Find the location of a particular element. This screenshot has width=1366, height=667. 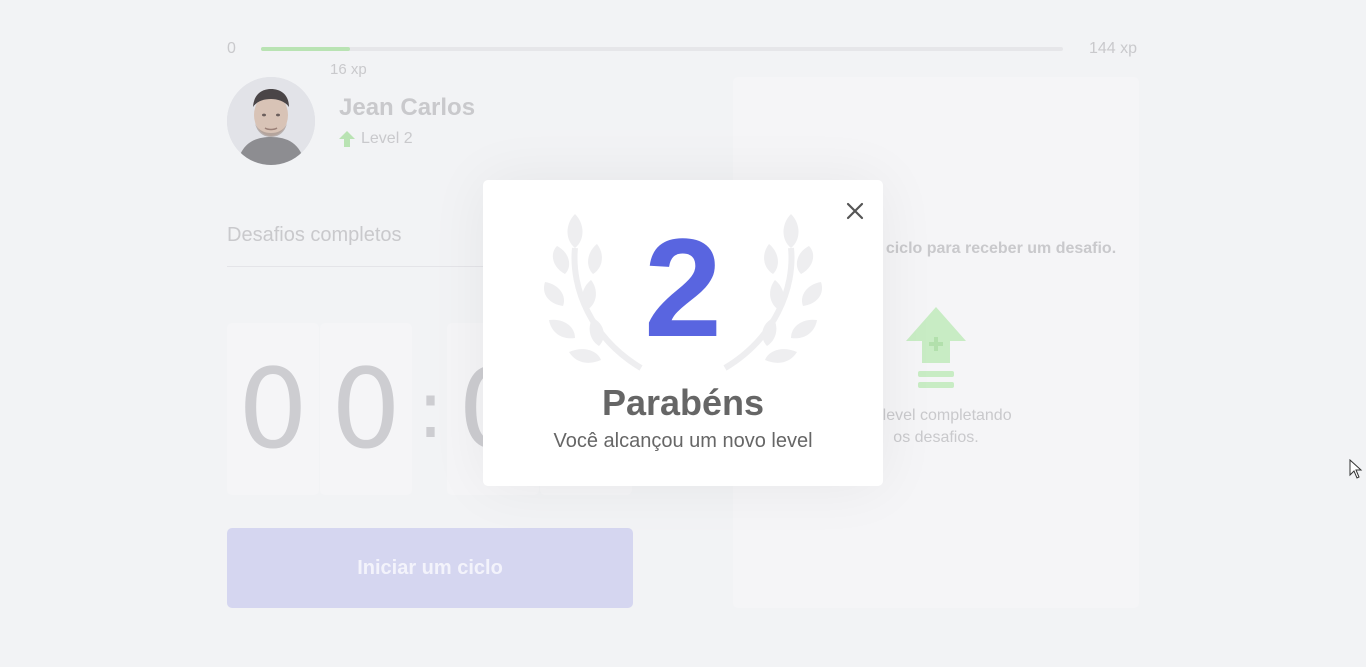

level-up-modal: 2 Parabéns Você alcançou um novo level is located at coordinates (683, 333).